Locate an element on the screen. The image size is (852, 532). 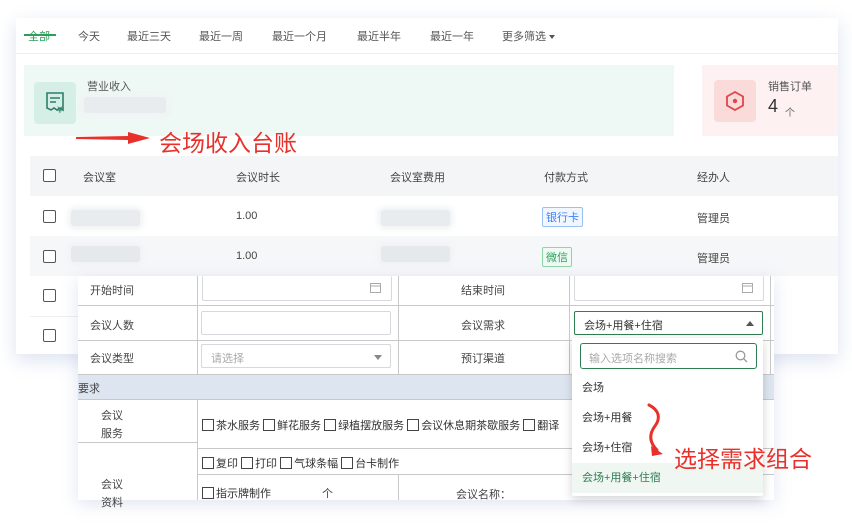
arrow-right-icon is located at coordinates (113, 138).